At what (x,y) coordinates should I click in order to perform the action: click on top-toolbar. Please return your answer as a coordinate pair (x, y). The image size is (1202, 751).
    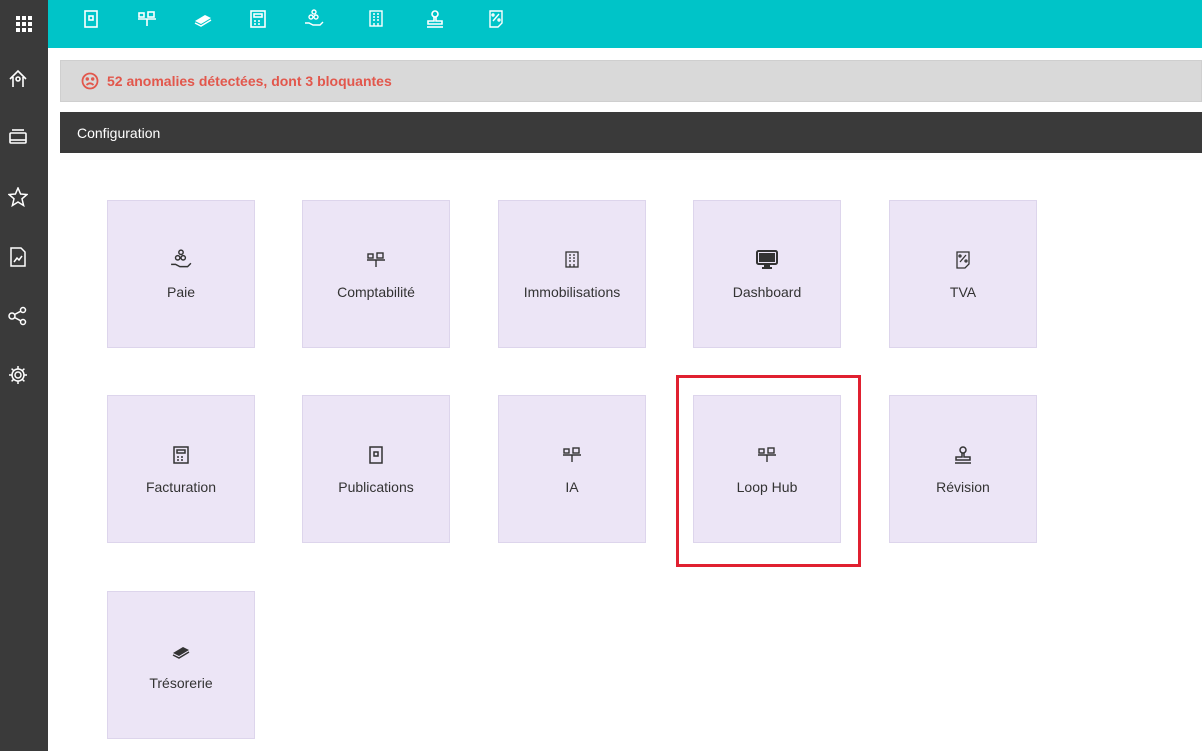
    Looking at the image, I should click on (601, 24).